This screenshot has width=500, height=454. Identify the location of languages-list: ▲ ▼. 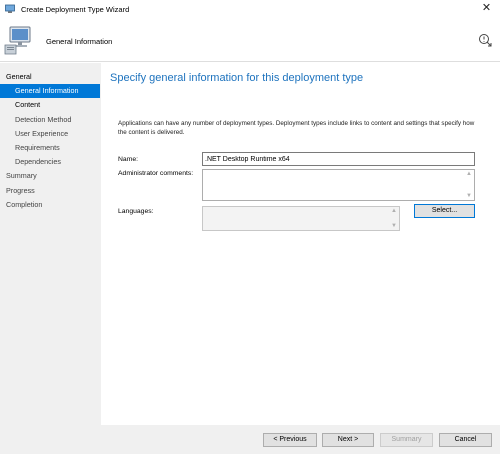
(301, 218).